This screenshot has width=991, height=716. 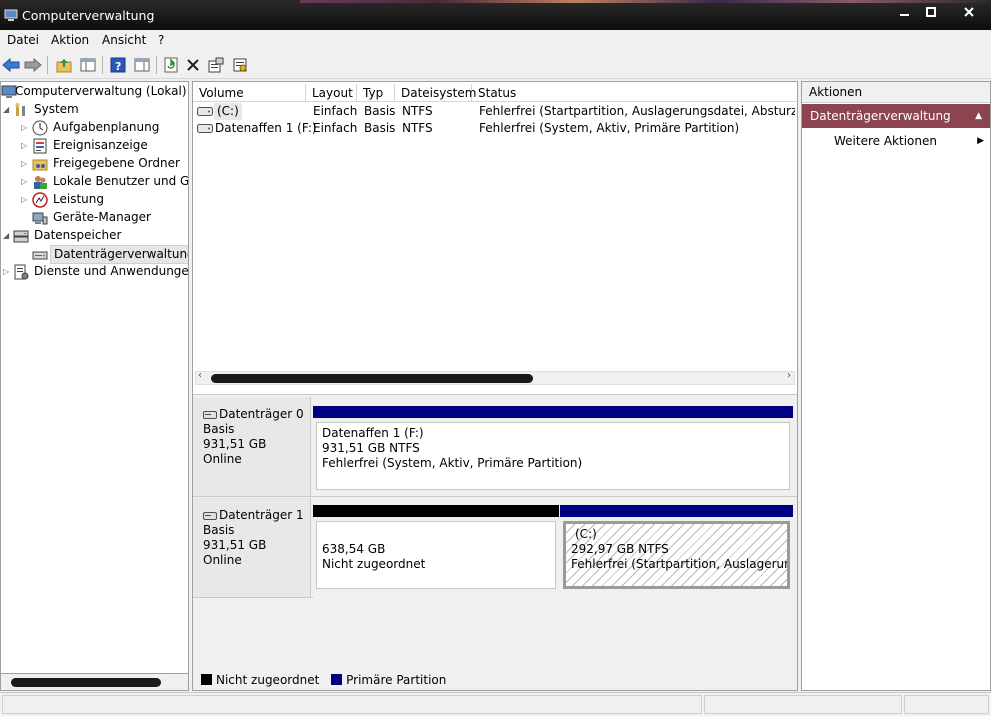 I want to click on maximize-icon, so click(x=931, y=12).